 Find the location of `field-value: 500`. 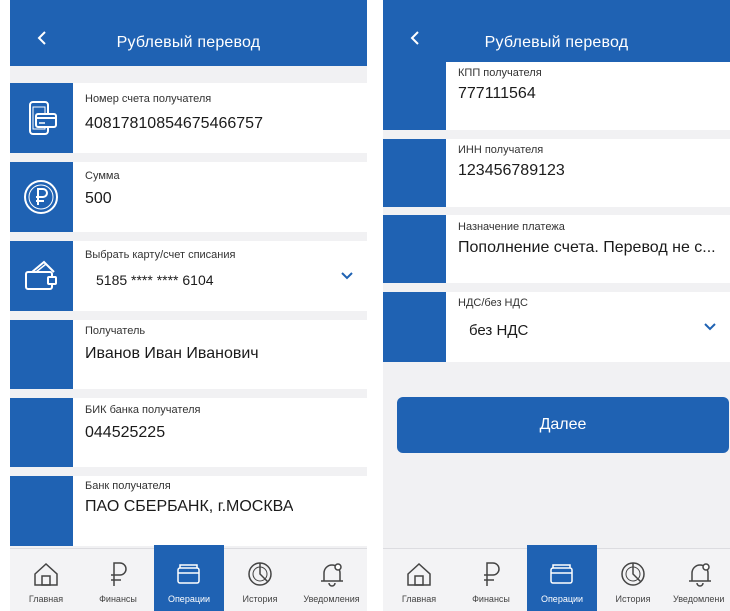

field-value: 500 is located at coordinates (98, 198).